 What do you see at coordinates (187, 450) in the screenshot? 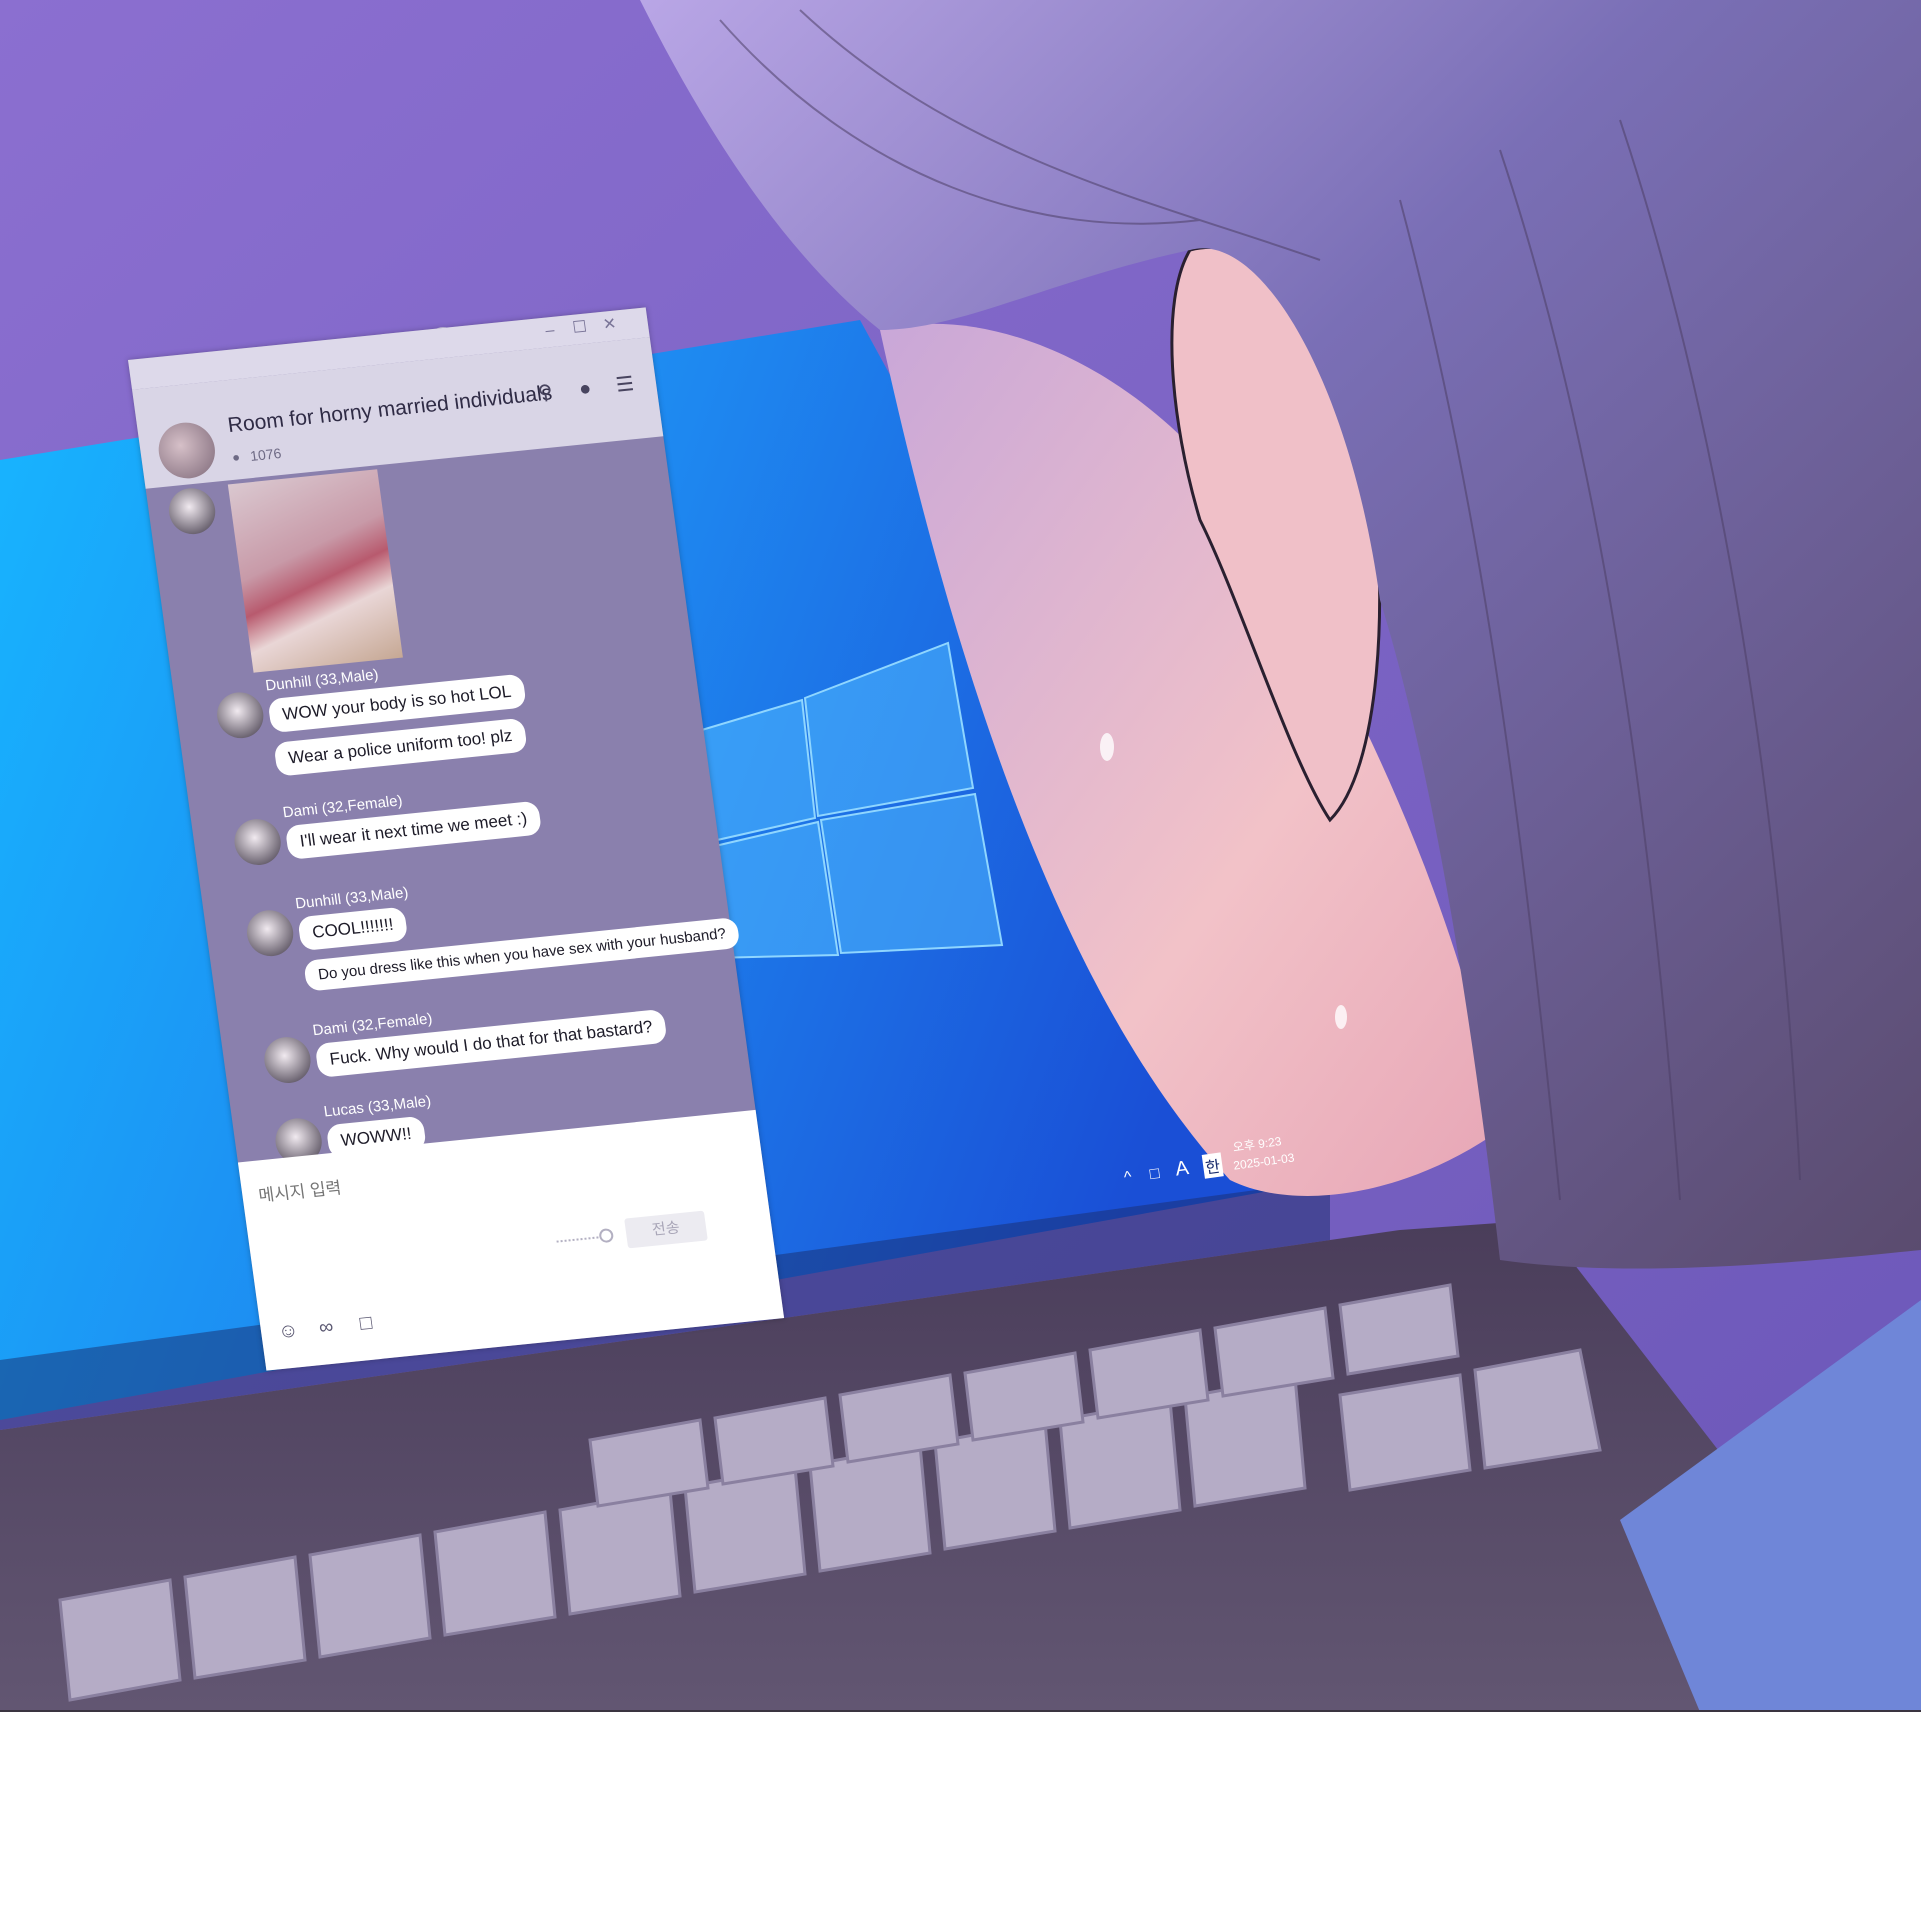
I see `room-avatar` at bounding box center [187, 450].